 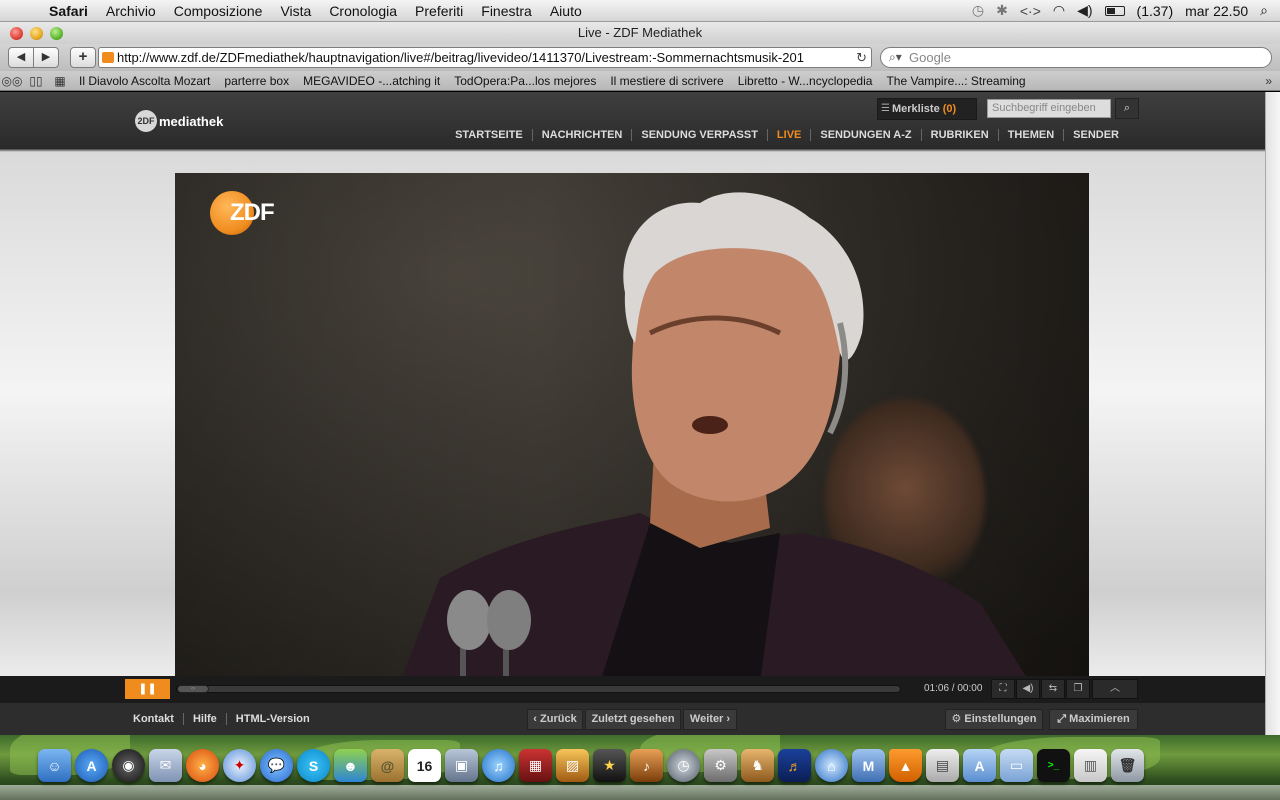 I want to click on nav-startseite: STARTSEITE, so click(x=489, y=135).